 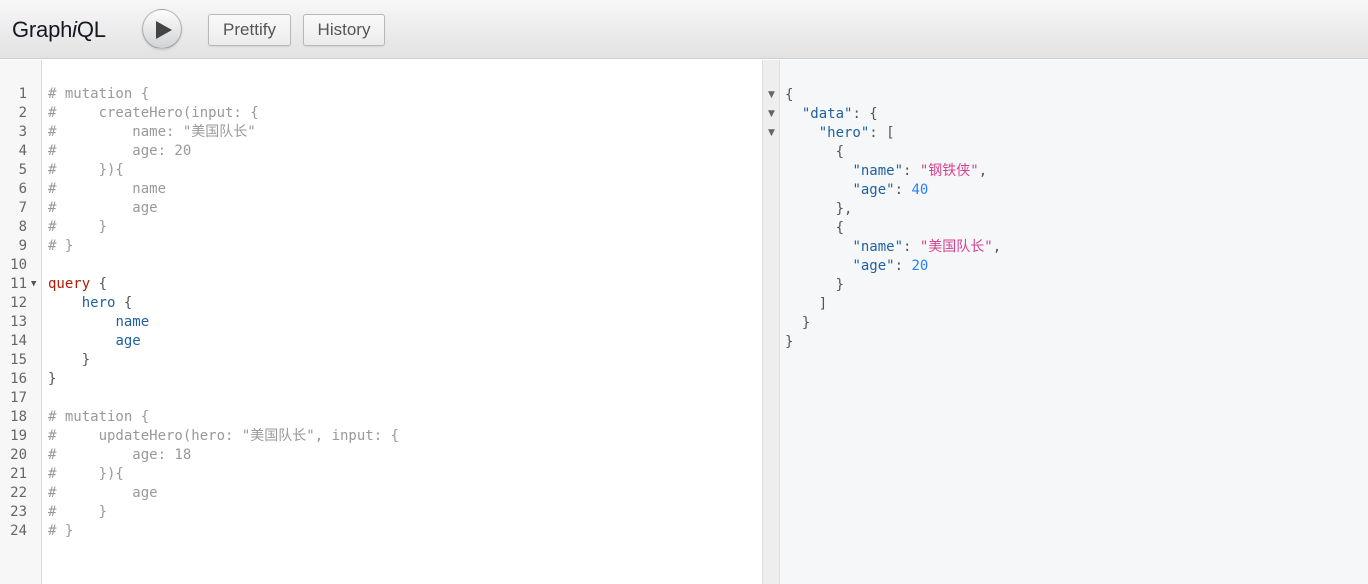 I want to click on code-line: 15 }, so click(x=381, y=360).